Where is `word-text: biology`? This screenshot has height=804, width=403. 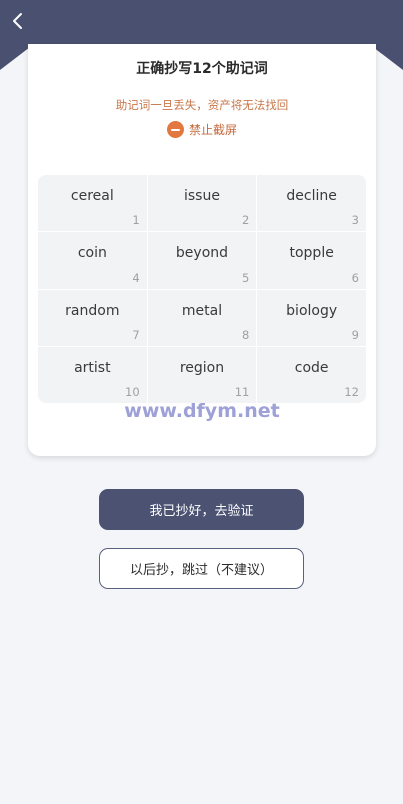 word-text: biology is located at coordinates (312, 310).